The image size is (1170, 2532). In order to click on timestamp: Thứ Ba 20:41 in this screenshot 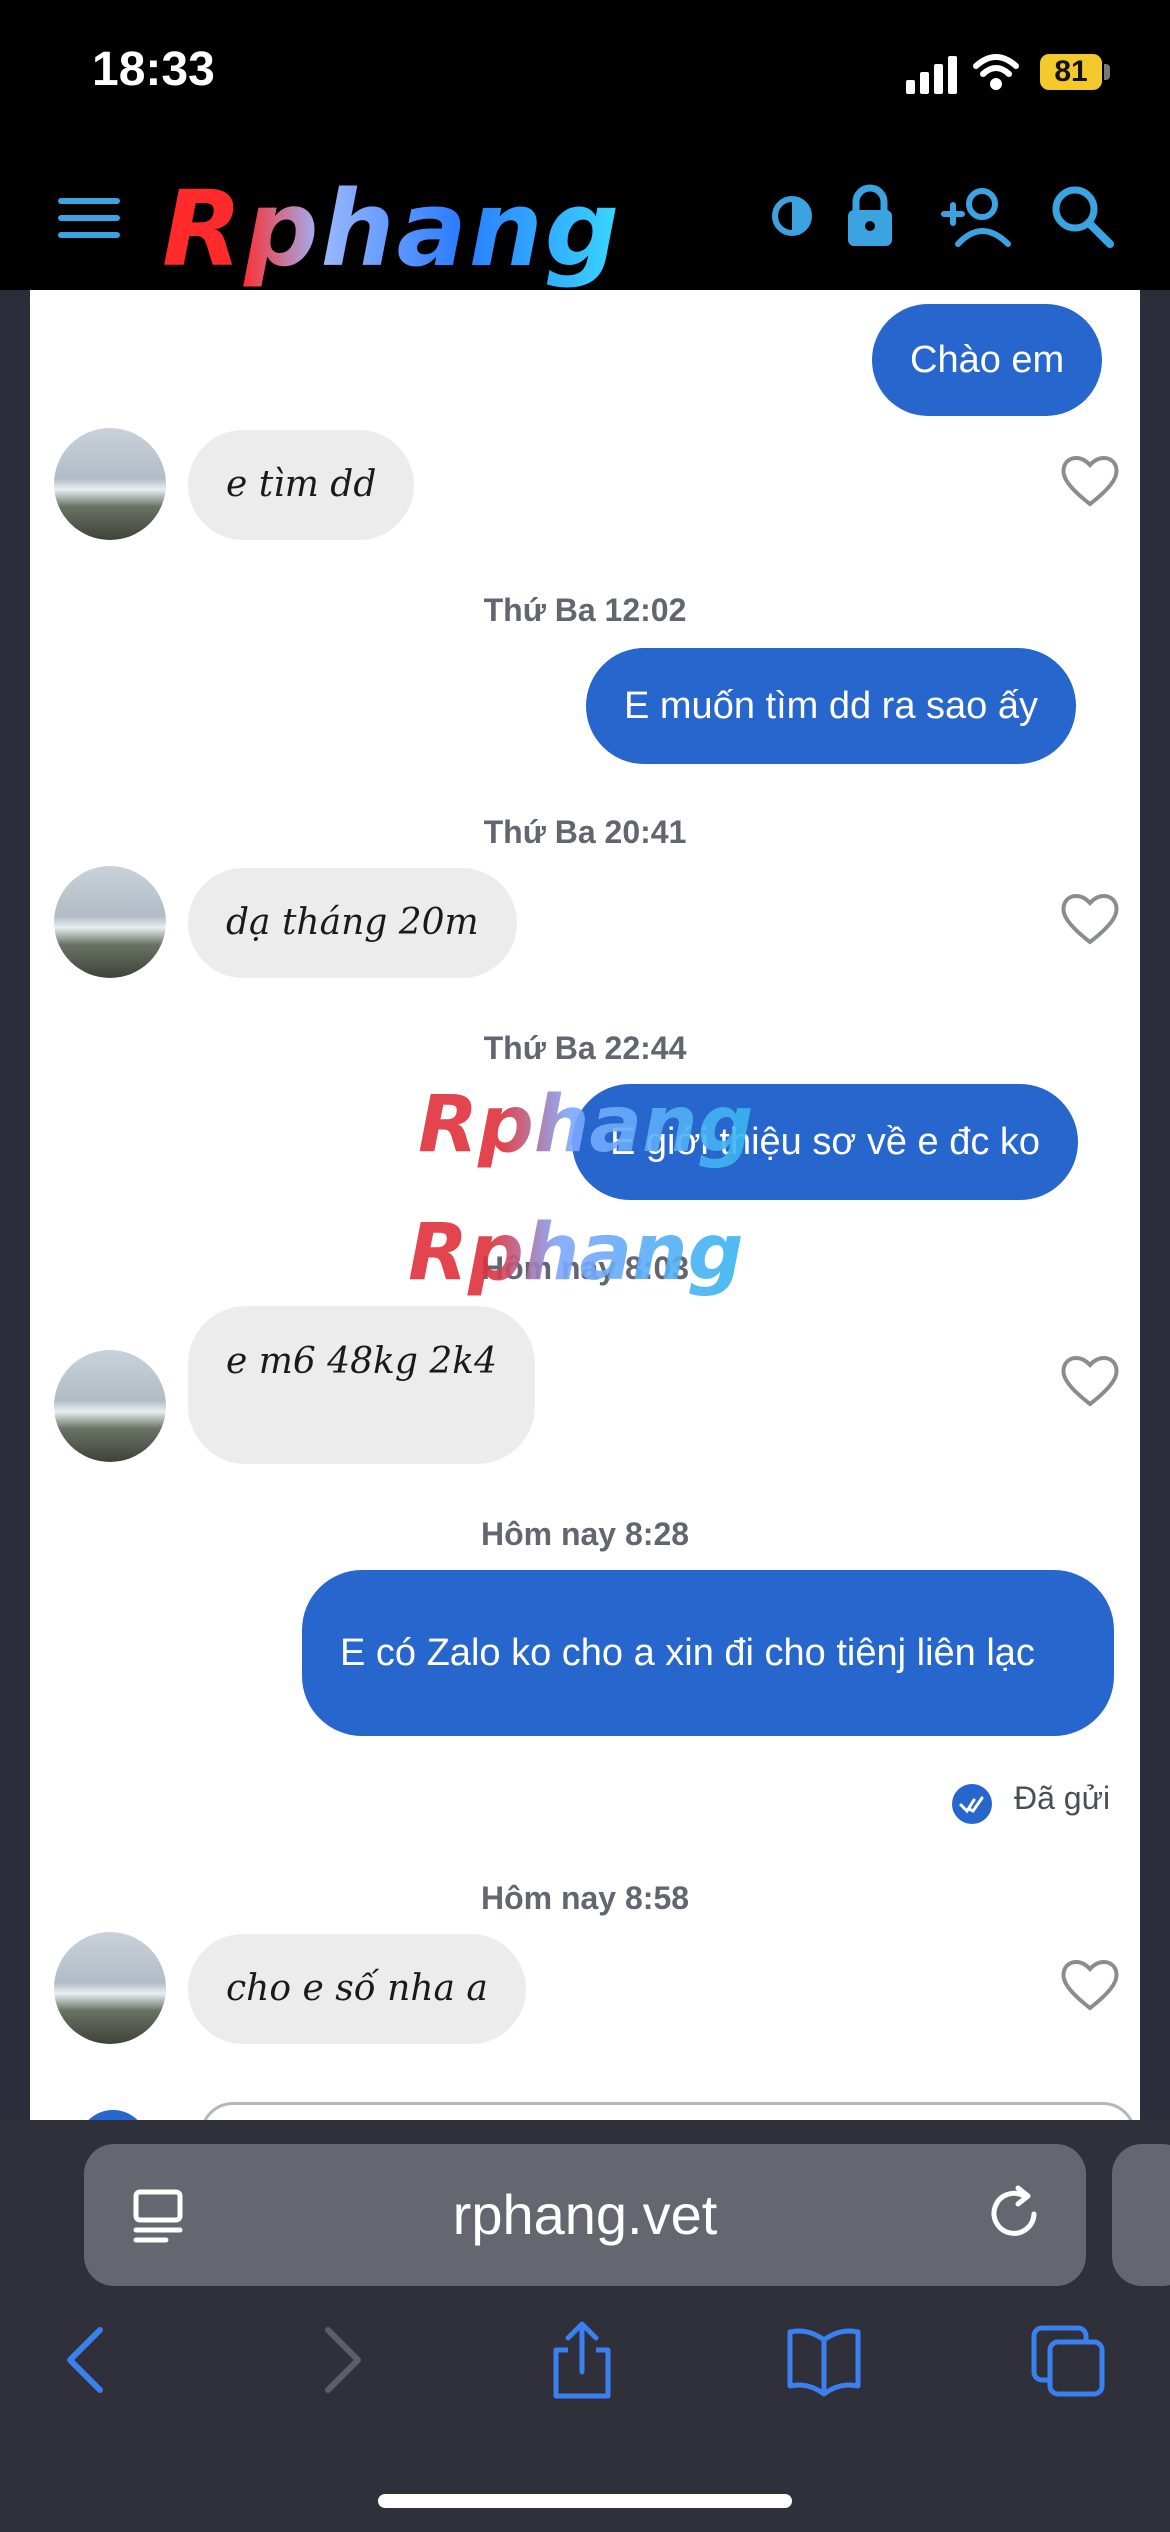, I will do `click(585, 832)`.